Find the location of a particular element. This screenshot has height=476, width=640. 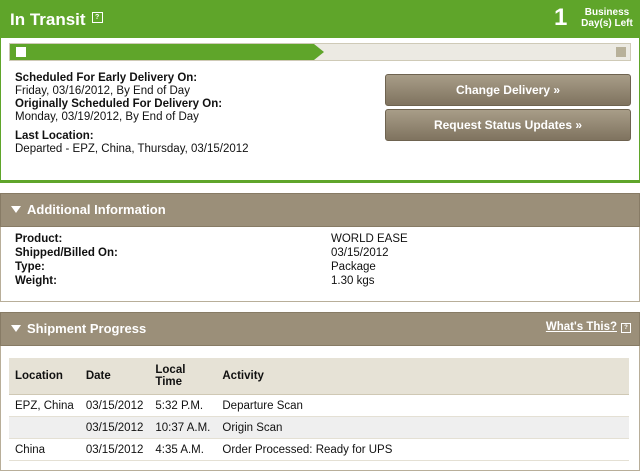

status-header: In Transit? 1 Business Day(s) Left is located at coordinates (320, 19).